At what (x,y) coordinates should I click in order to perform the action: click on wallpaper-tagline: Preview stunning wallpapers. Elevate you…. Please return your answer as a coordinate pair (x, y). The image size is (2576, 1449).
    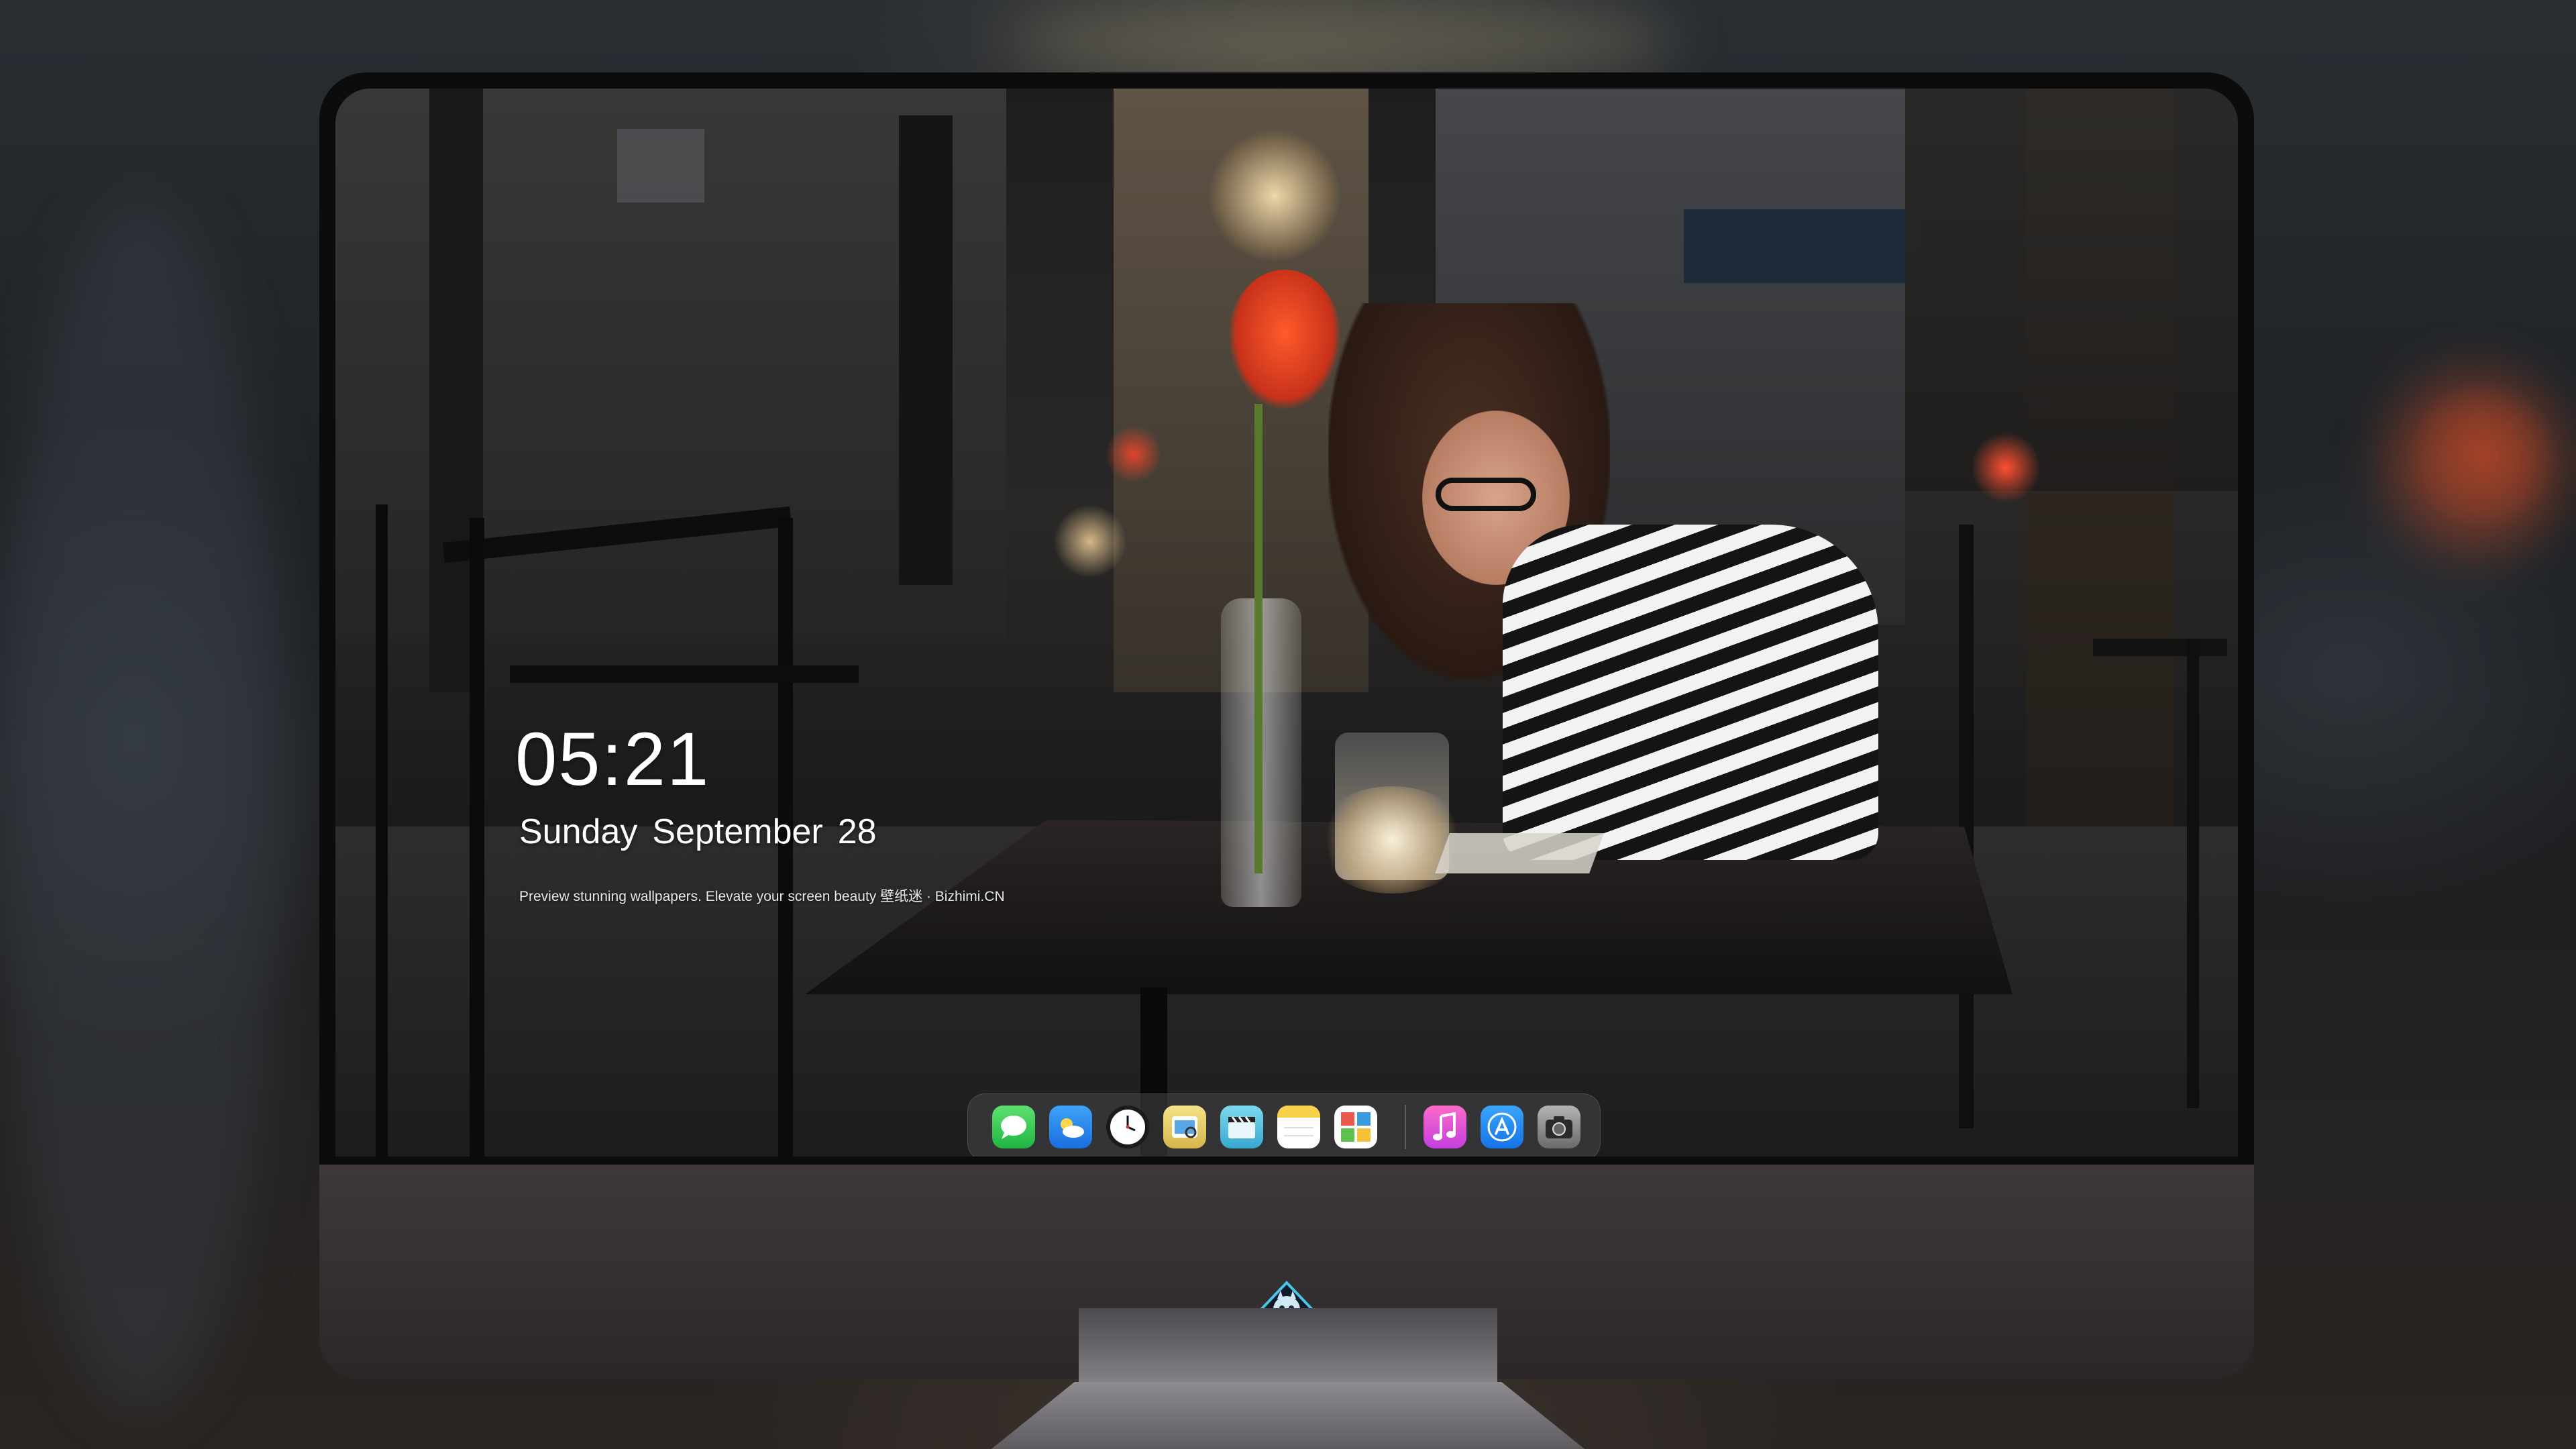
    Looking at the image, I should click on (762, 896).